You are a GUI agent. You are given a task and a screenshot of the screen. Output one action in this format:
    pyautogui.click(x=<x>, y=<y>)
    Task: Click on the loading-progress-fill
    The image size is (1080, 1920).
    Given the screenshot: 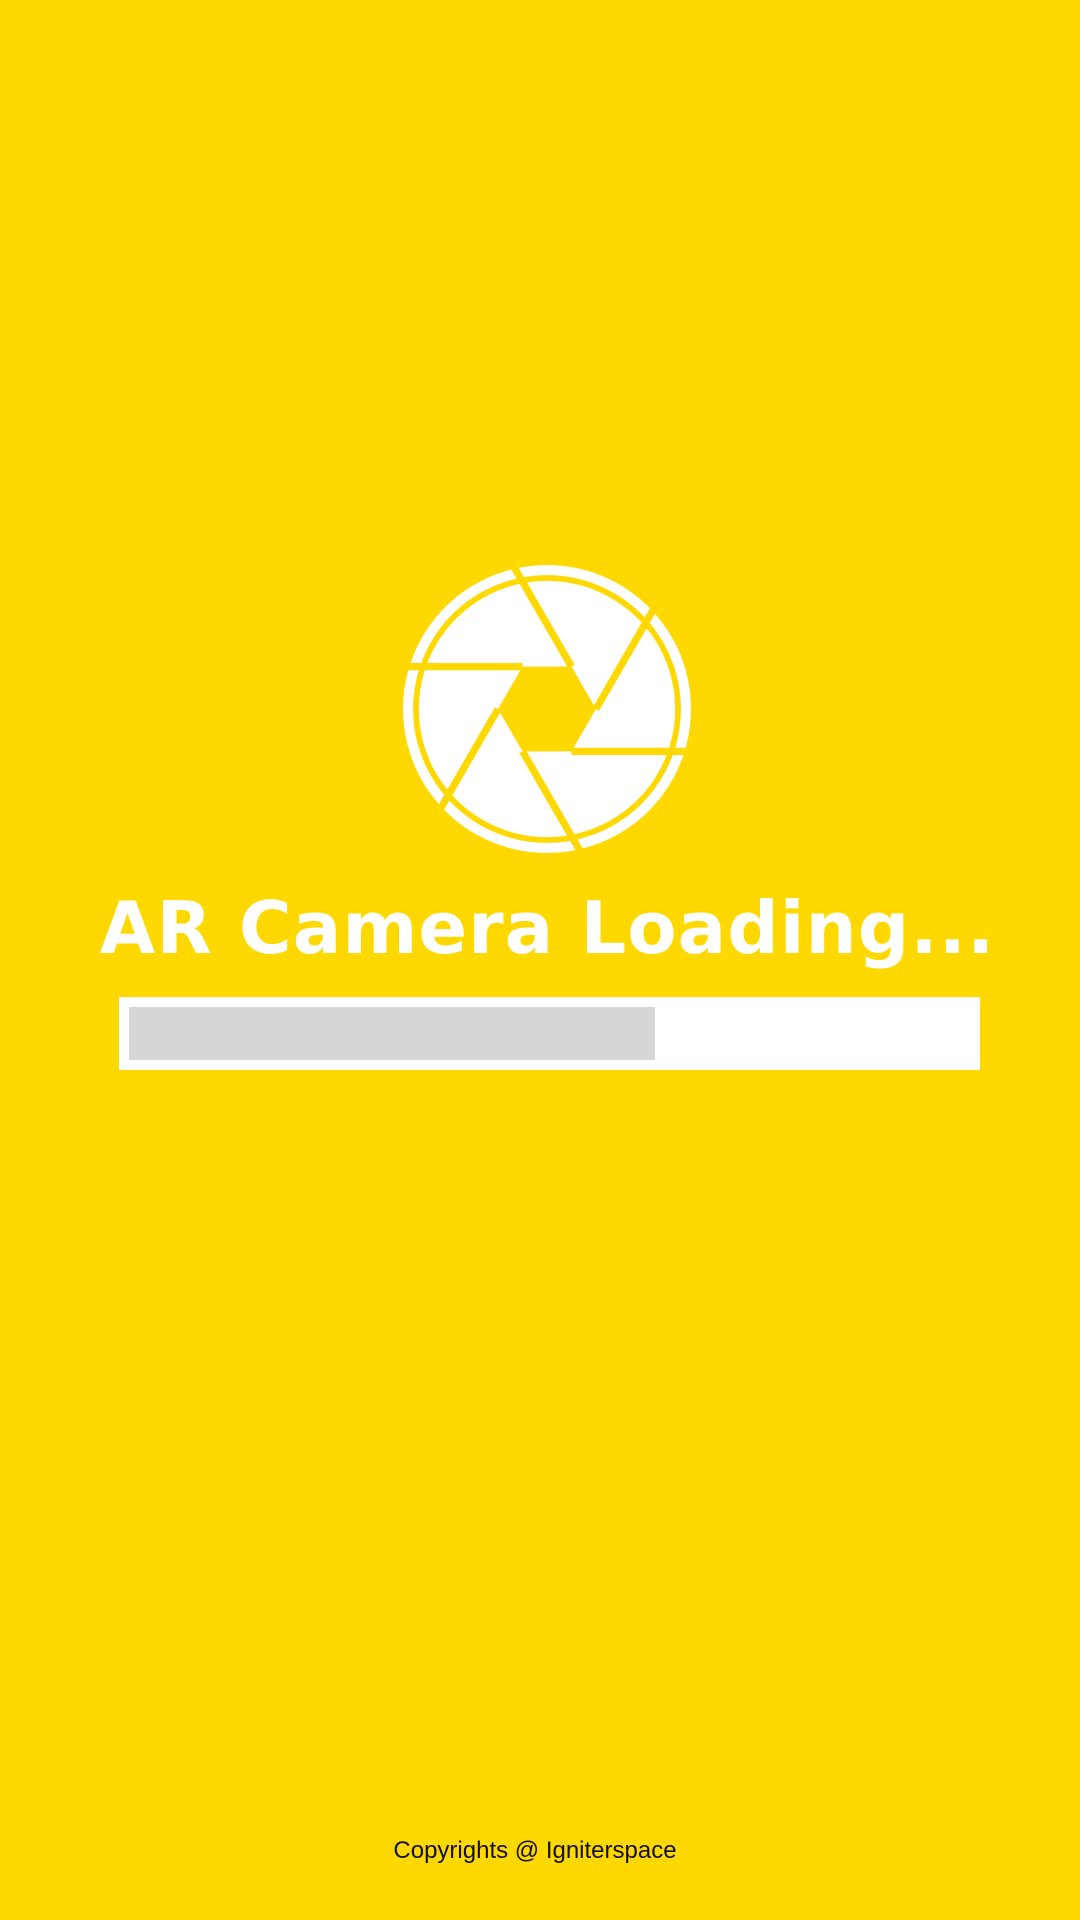 What is the action you would take?
    pyautogui.click(x=392, y=1033)
    